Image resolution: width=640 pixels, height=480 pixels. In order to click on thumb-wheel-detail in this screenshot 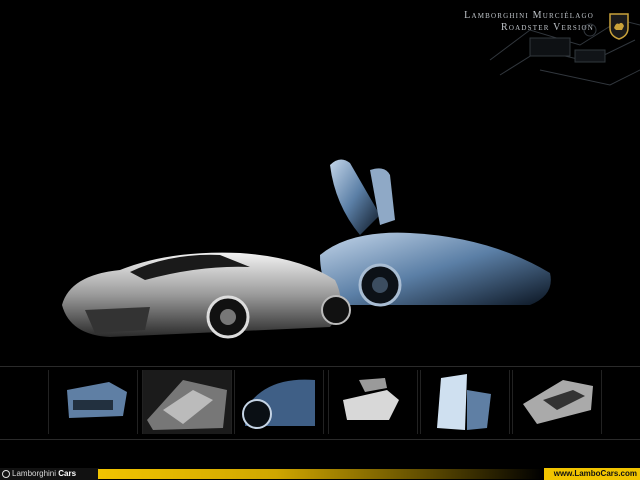, I will do `click(279, 402)`.